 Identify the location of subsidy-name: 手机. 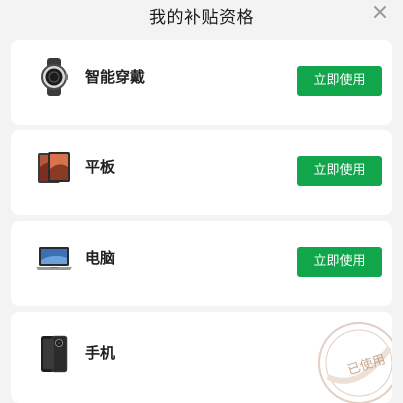
(100, 353).